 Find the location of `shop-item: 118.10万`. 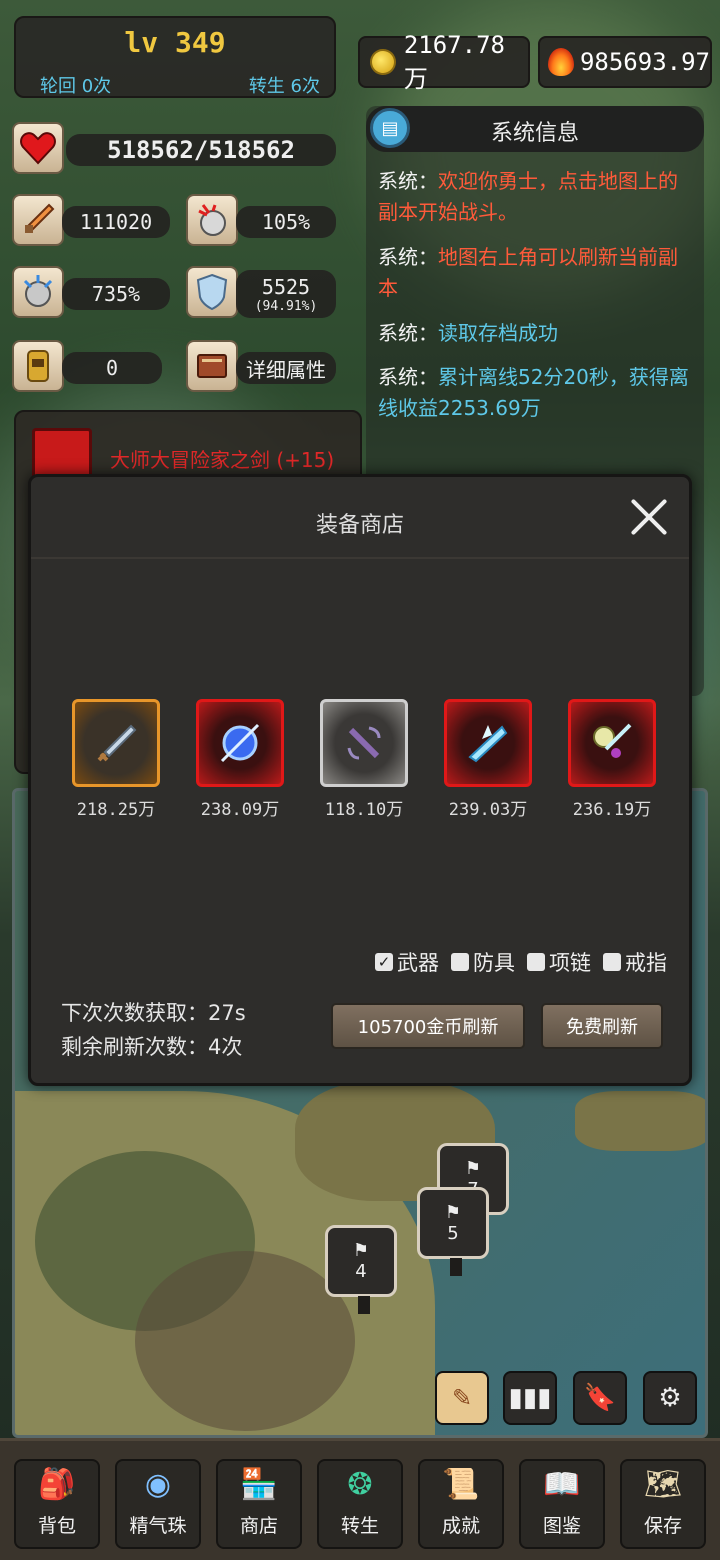

shop-item: 118.10万 is located at coordinates (364, 759).